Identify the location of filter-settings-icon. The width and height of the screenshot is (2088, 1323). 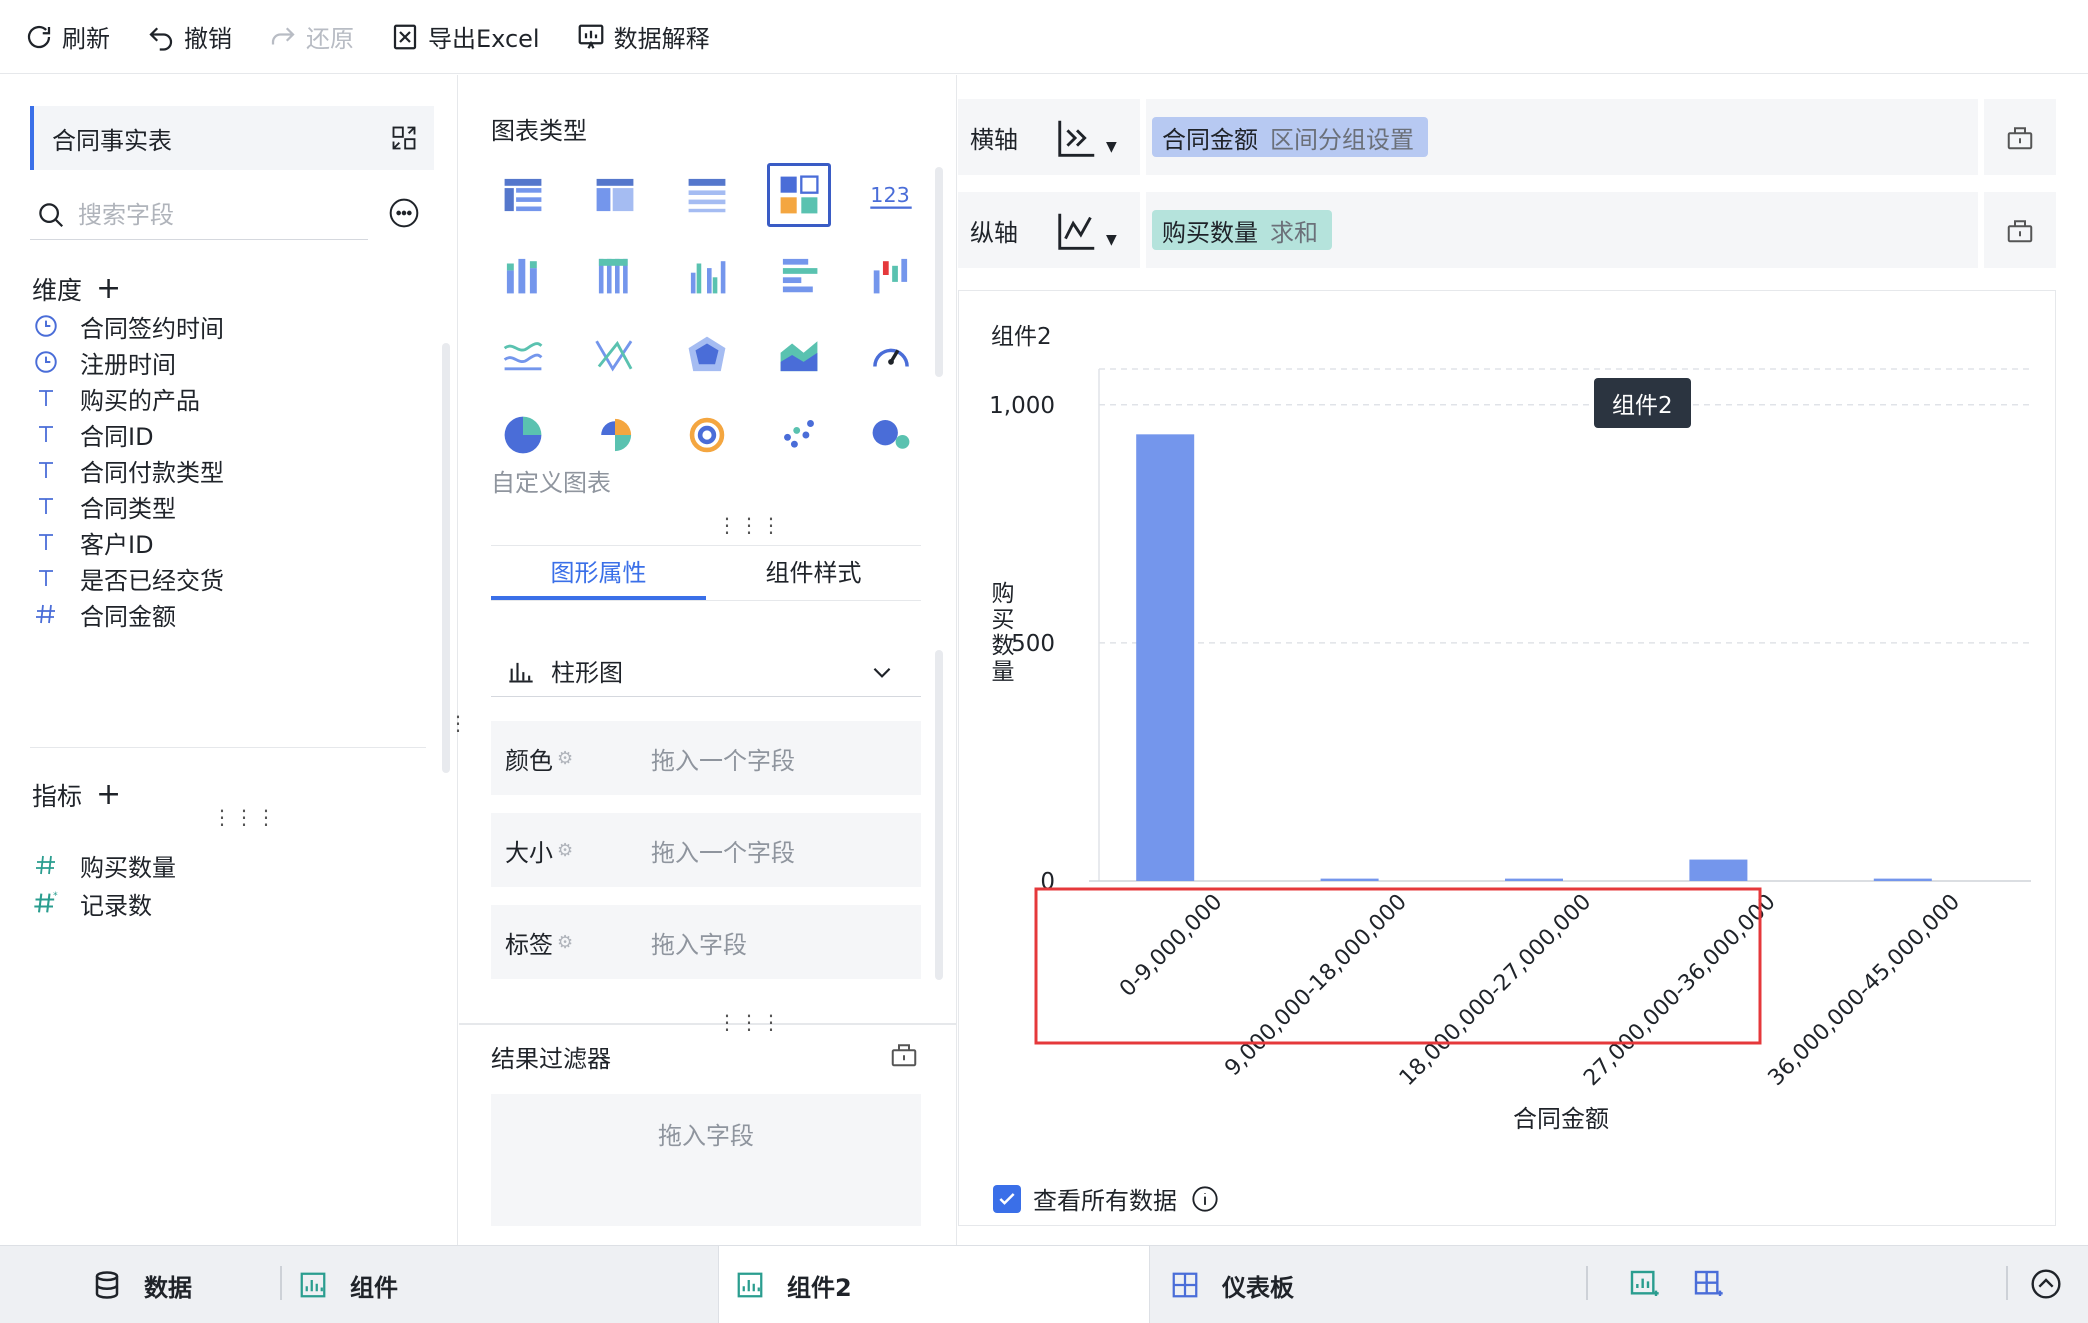
(904, 1054).